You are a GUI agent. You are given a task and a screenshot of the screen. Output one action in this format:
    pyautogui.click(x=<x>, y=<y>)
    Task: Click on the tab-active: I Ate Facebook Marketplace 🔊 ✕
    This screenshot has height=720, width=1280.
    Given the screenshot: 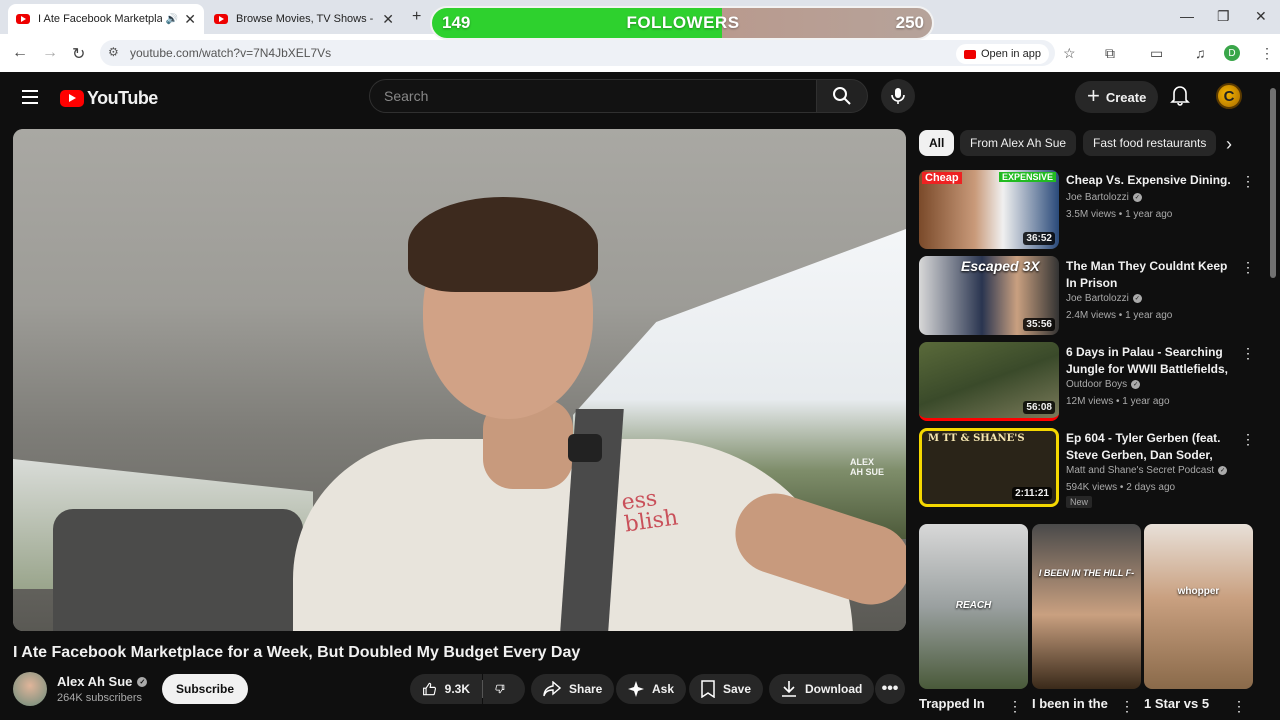 What is the action you would take?
    pyautogui.click(x=106, y=19)
    